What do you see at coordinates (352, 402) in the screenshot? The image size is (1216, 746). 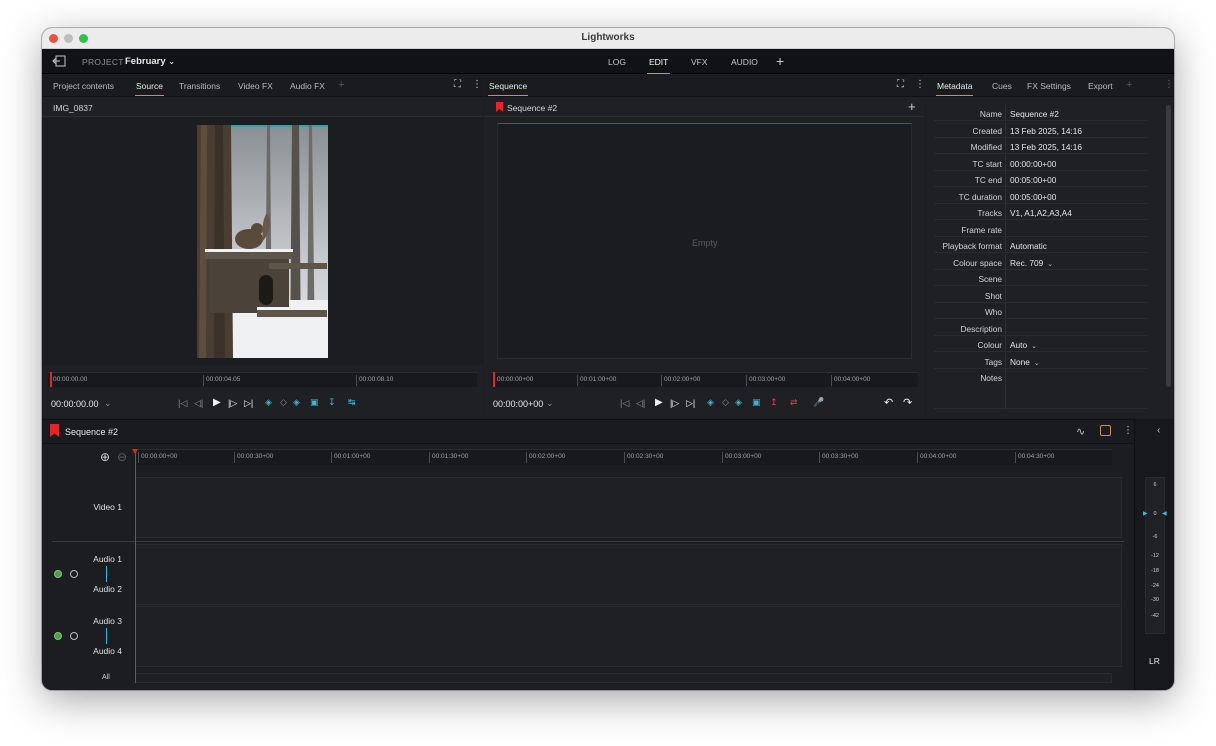 I see `overwrite-icon: ↹` at bounding box center [352, 402].